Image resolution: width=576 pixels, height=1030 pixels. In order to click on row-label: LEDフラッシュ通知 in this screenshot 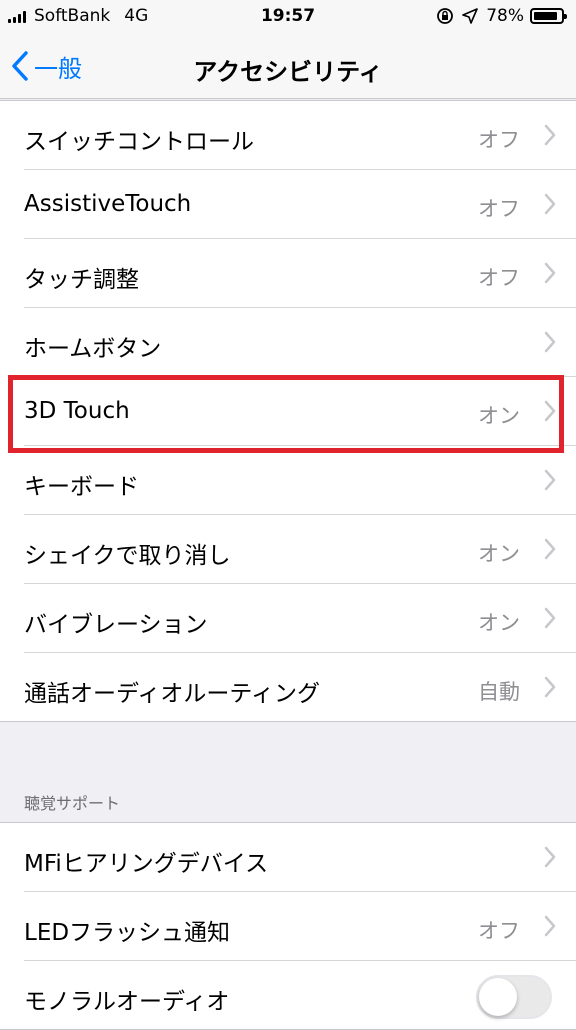, I will do `click(127, 933)`.